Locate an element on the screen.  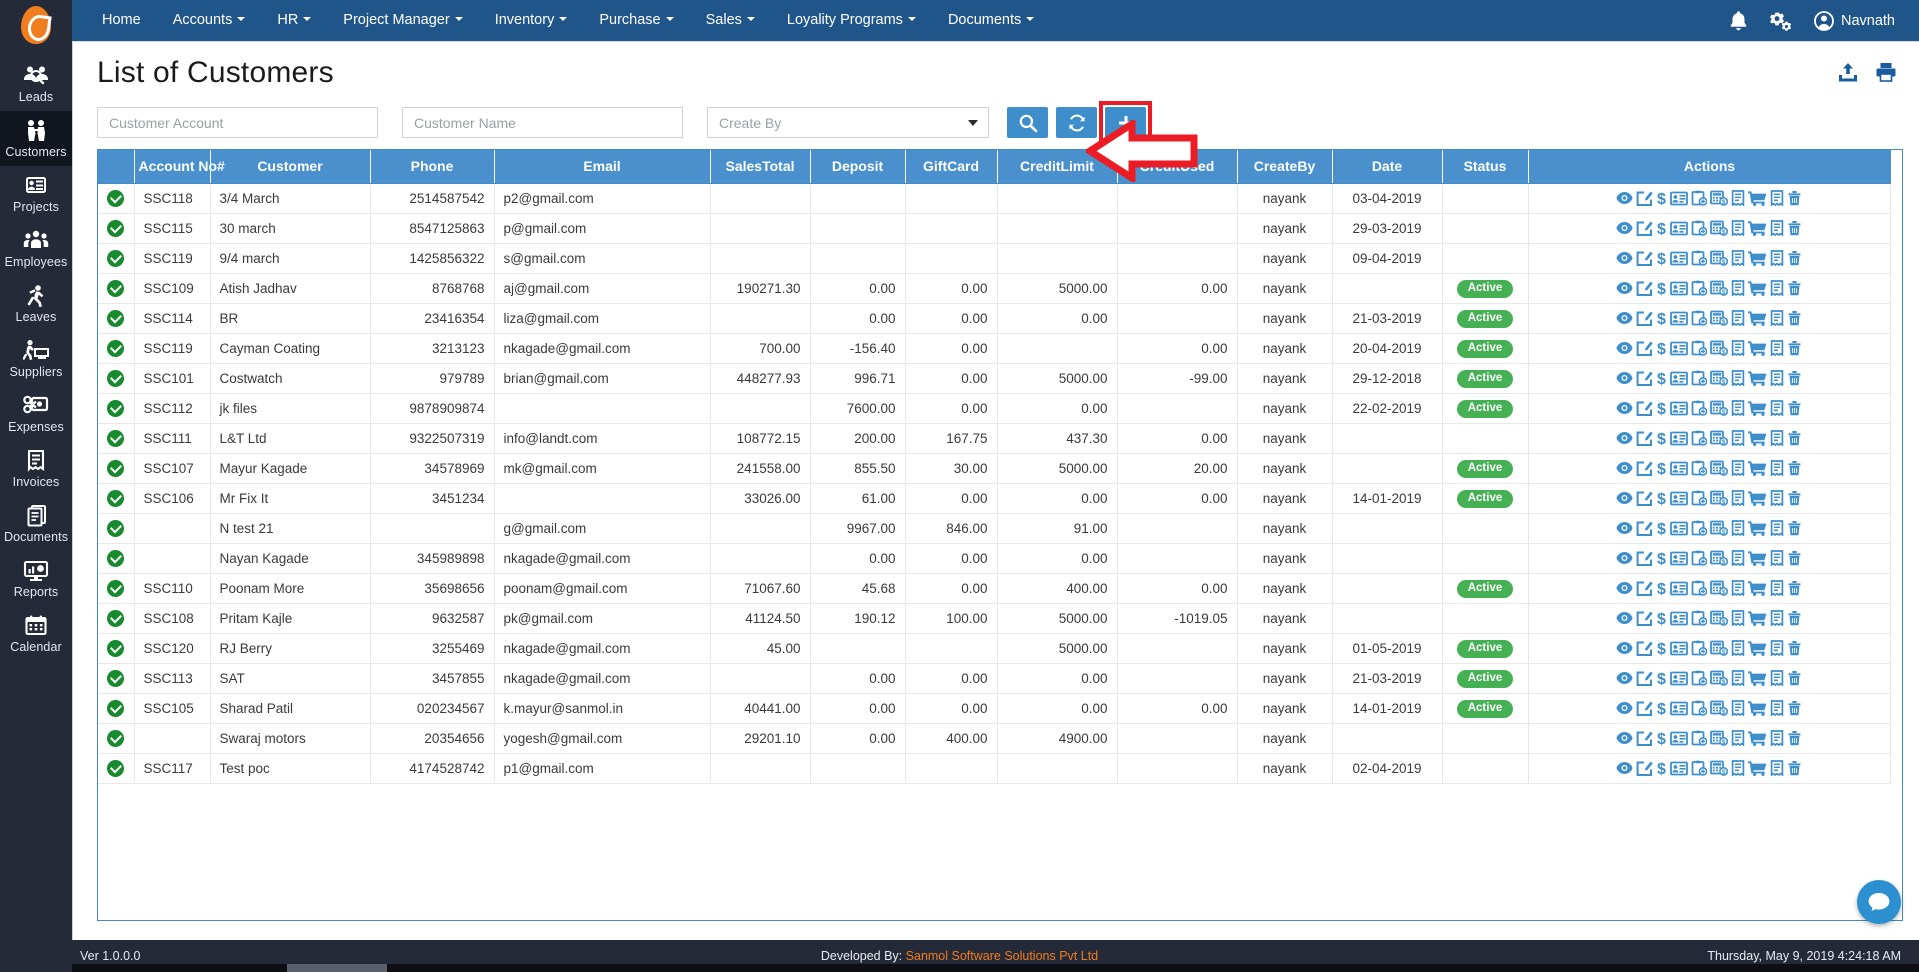
table-header-email: Email is located at coordinates (602, 167).